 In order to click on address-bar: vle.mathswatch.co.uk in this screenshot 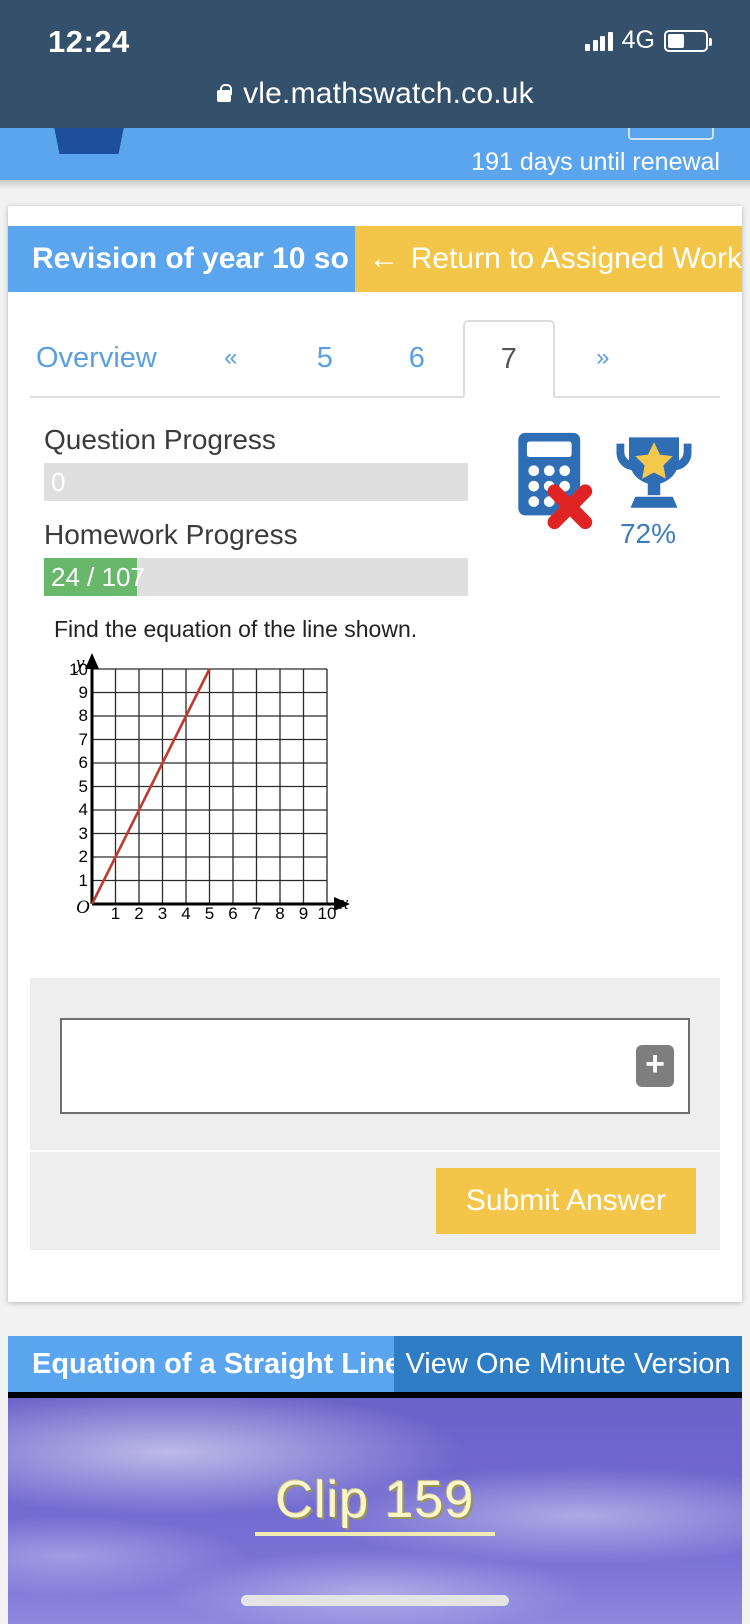, I will do `click(375, 94)`.